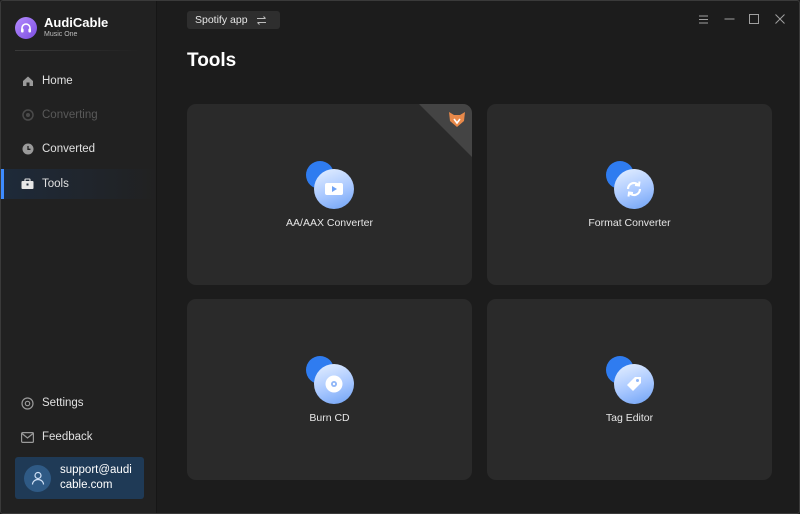 The height and width of the screenshot is (514, 800). I want to click on tool-card-format-converter: Format Converter, so click(629, 194).